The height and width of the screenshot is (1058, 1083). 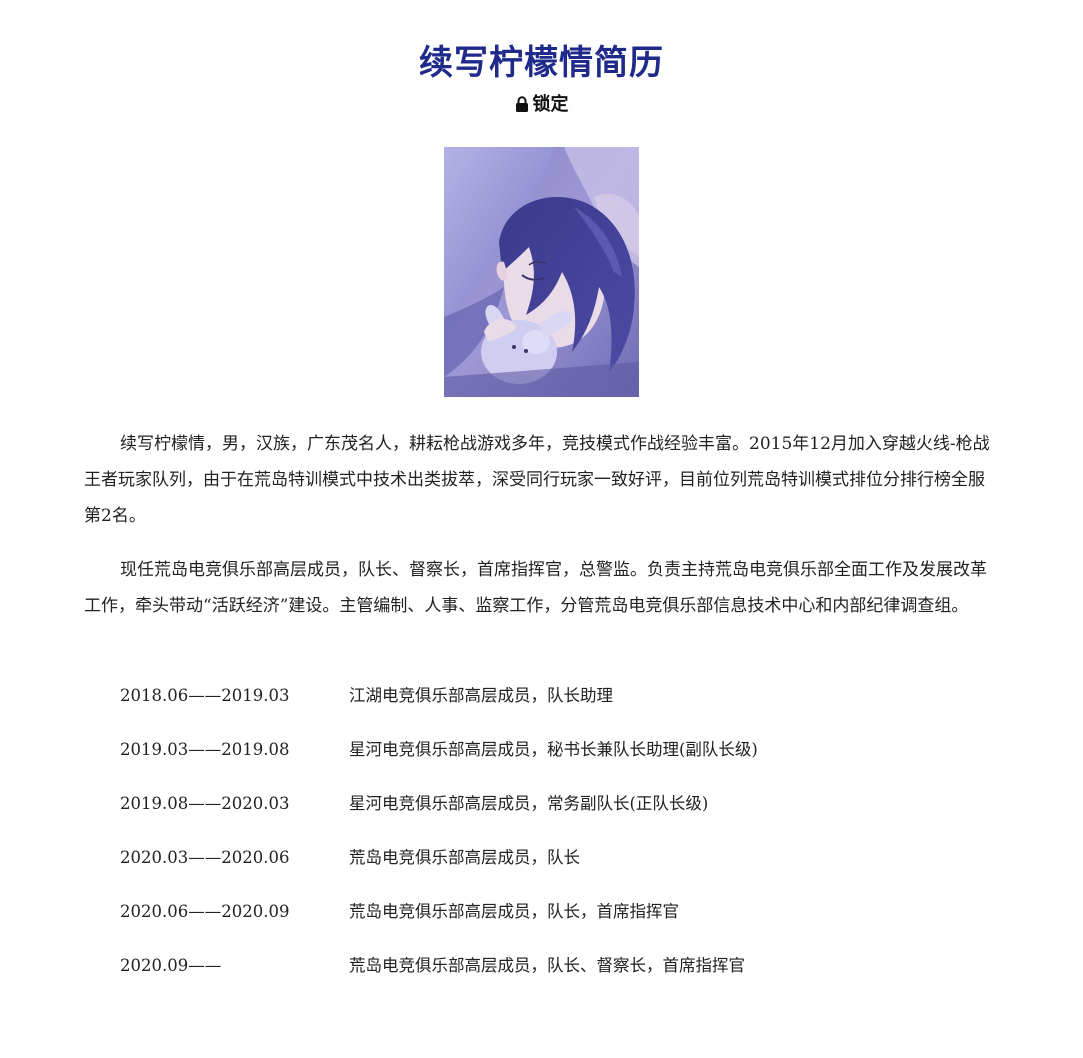 I want to click on timeline-row: 2020.09—— 荒岛电竞俱乐部高层成员，队长、督察长，首席指挥官, so click(x=560, y=975).